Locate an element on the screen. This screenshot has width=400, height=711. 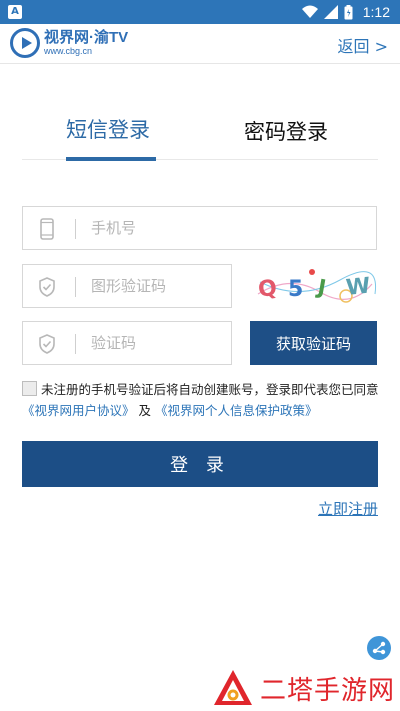
logo: 视界网·渝TV www.cbg.cn is located at coordinates (69, 43).